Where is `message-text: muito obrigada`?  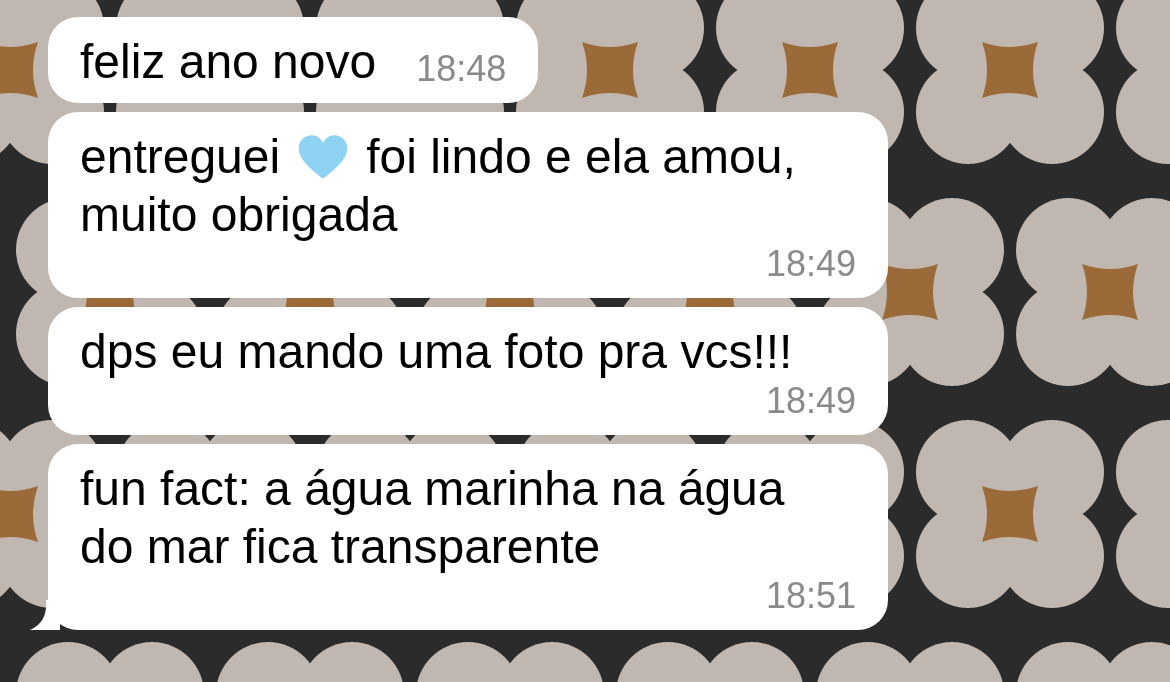
message-text: muito obrigada is located at coordinates (239, 215).